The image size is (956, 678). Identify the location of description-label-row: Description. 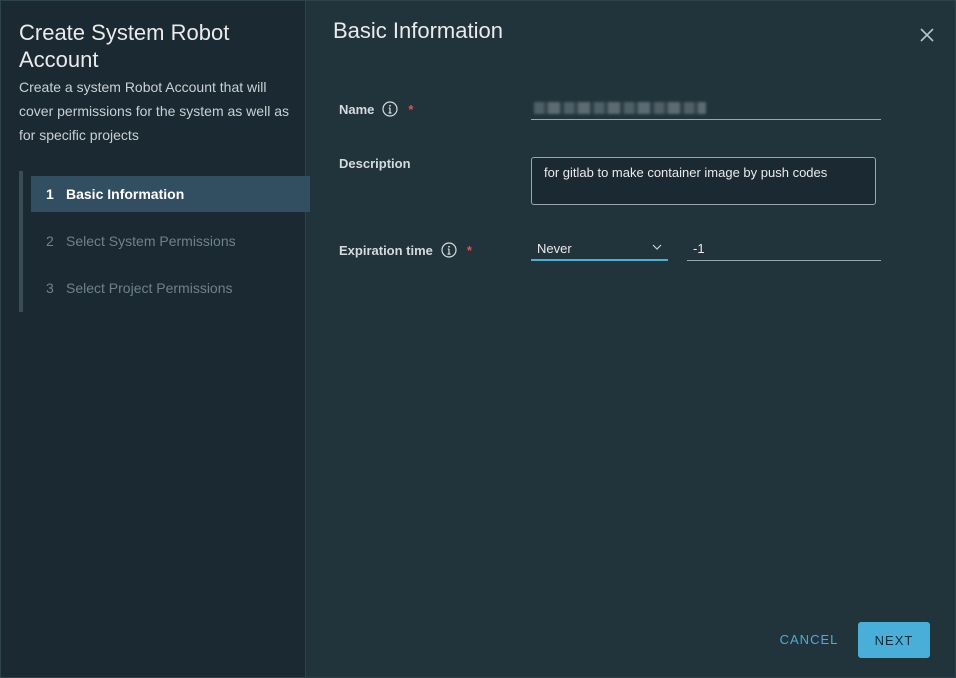
(375, 163).